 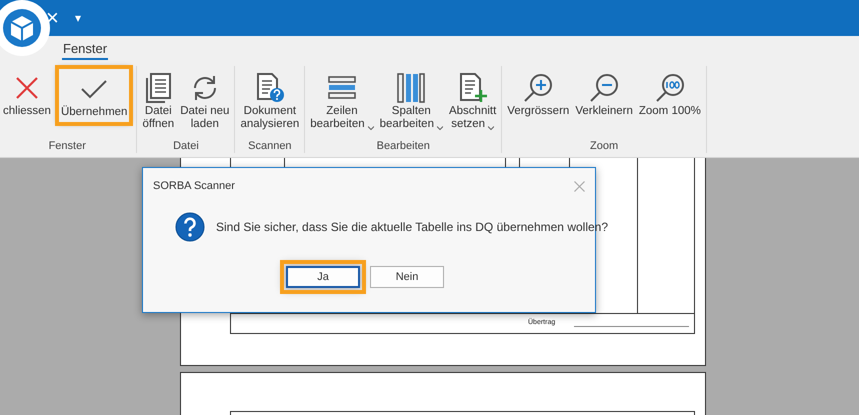 What do you see at coordinates (342, 88) in the screenshot?
I see `rows-icon` at bounding box center [342, 88].